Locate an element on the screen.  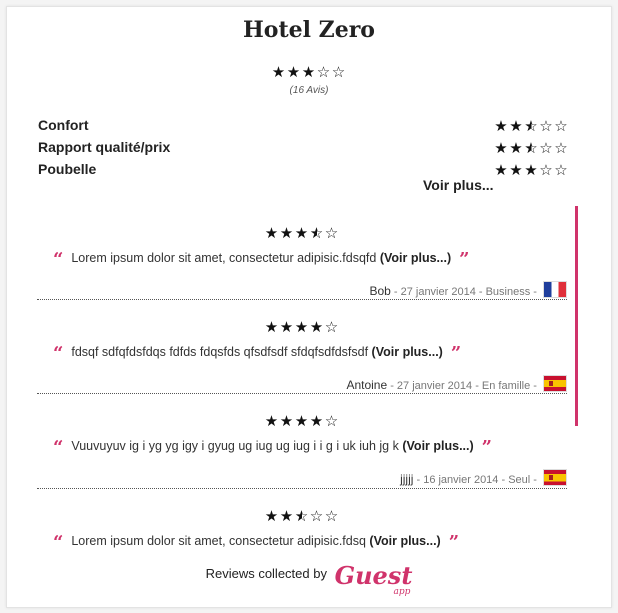
review-meta: Bob - 27 janvier 2014 - Business - is located at coordinates (468, 289).